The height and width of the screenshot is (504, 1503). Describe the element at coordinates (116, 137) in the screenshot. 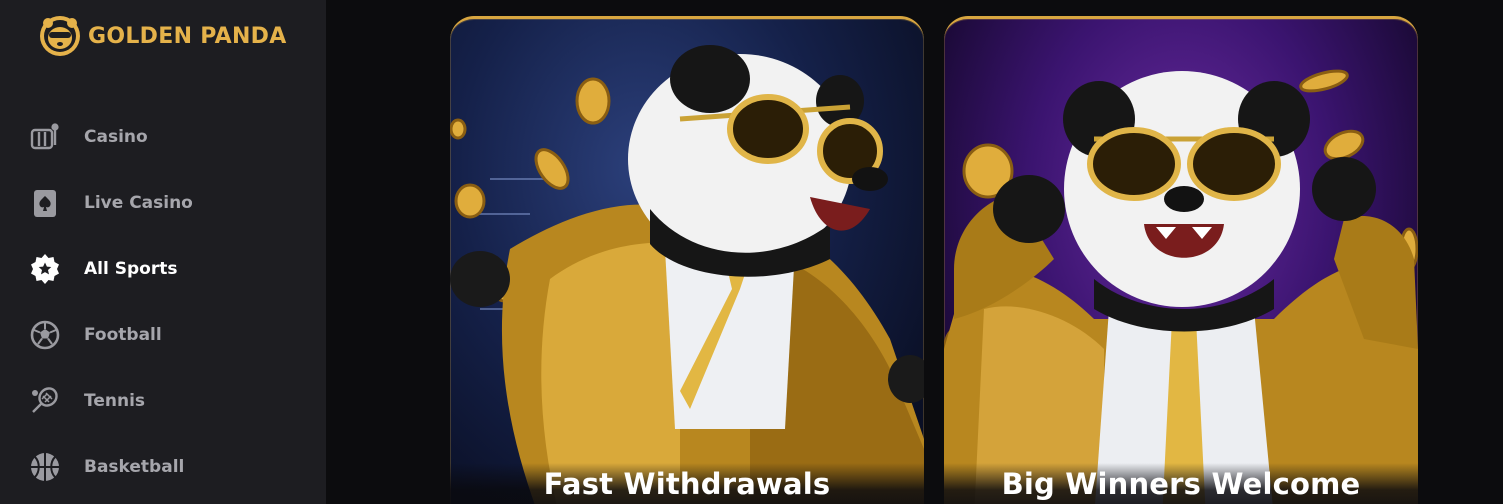

I see `sidebar-item-label: Casino` at that location.